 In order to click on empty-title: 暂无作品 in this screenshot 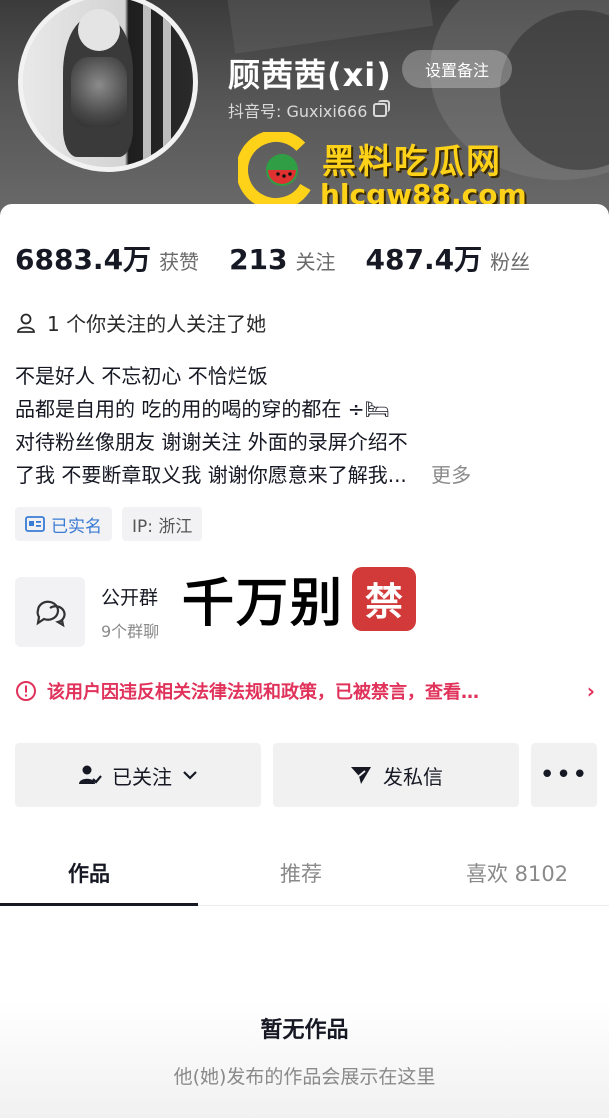, I will do `click(304, 1030)`.